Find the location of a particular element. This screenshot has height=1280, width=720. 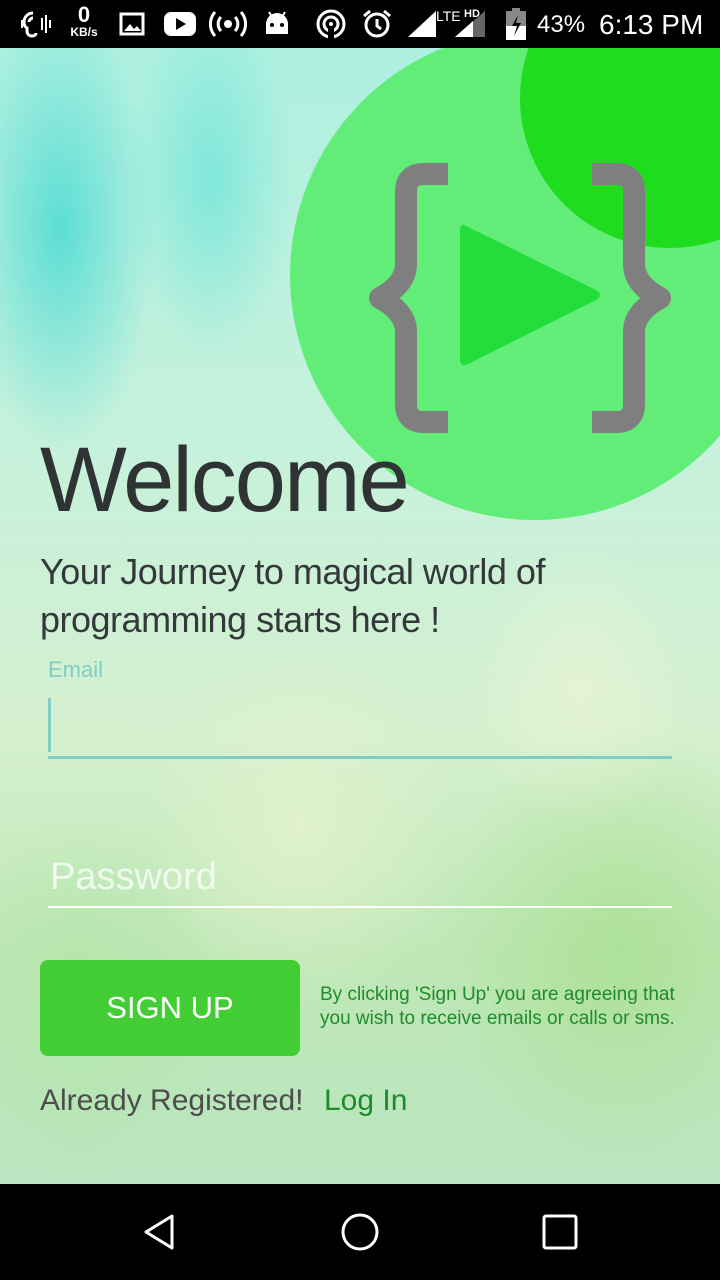

battery-percent: 43% is located at coordinates (561, 24).